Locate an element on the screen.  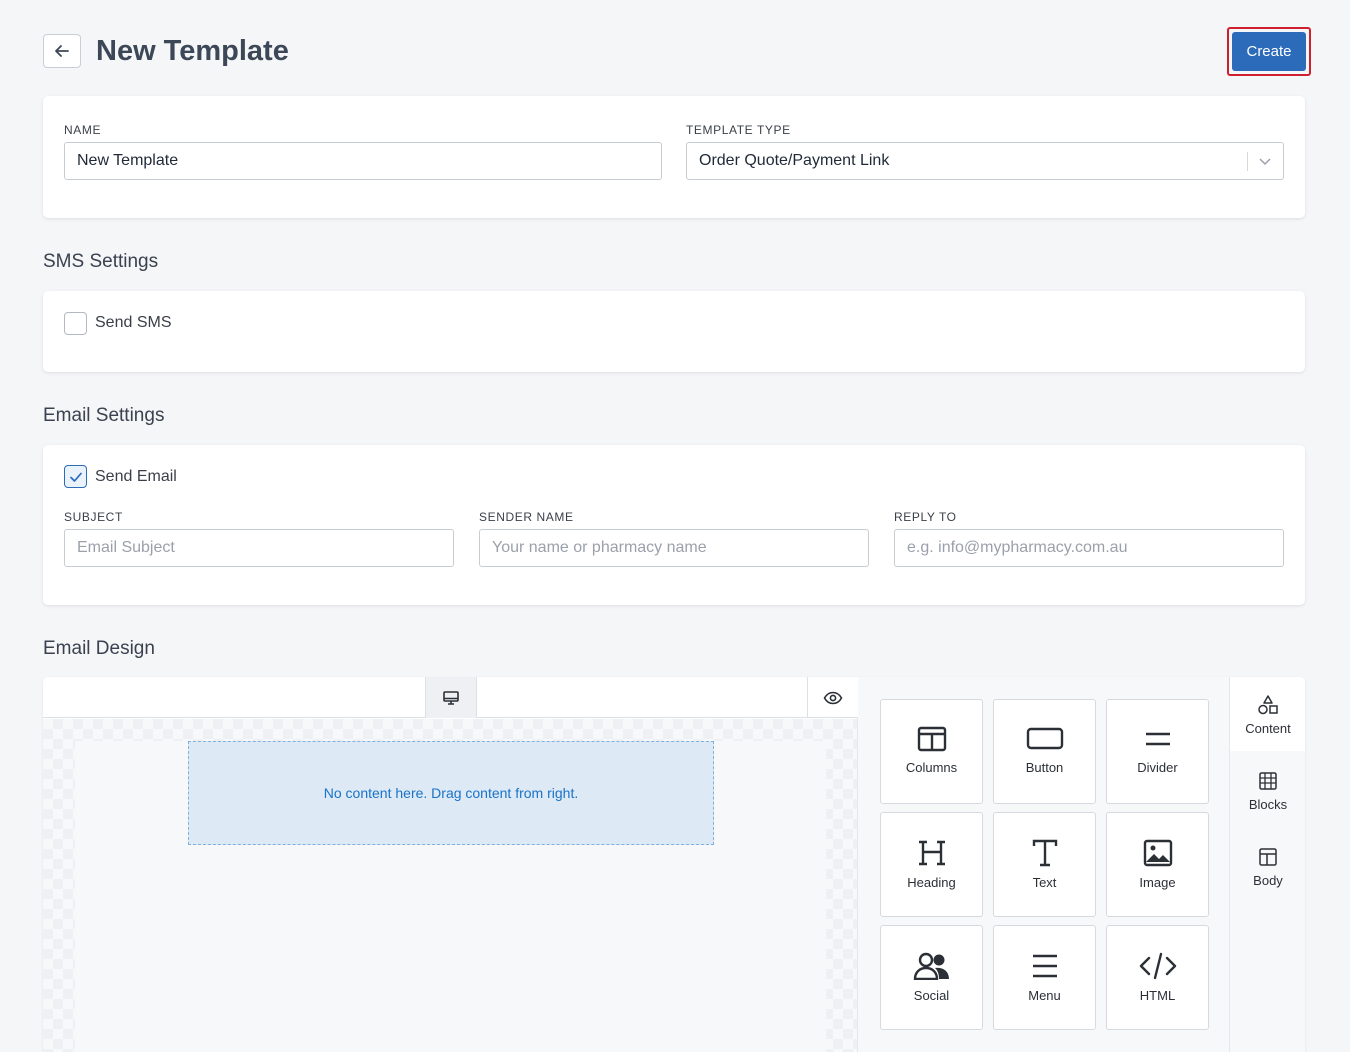
heading-icon is located at coordinates (931, 853).